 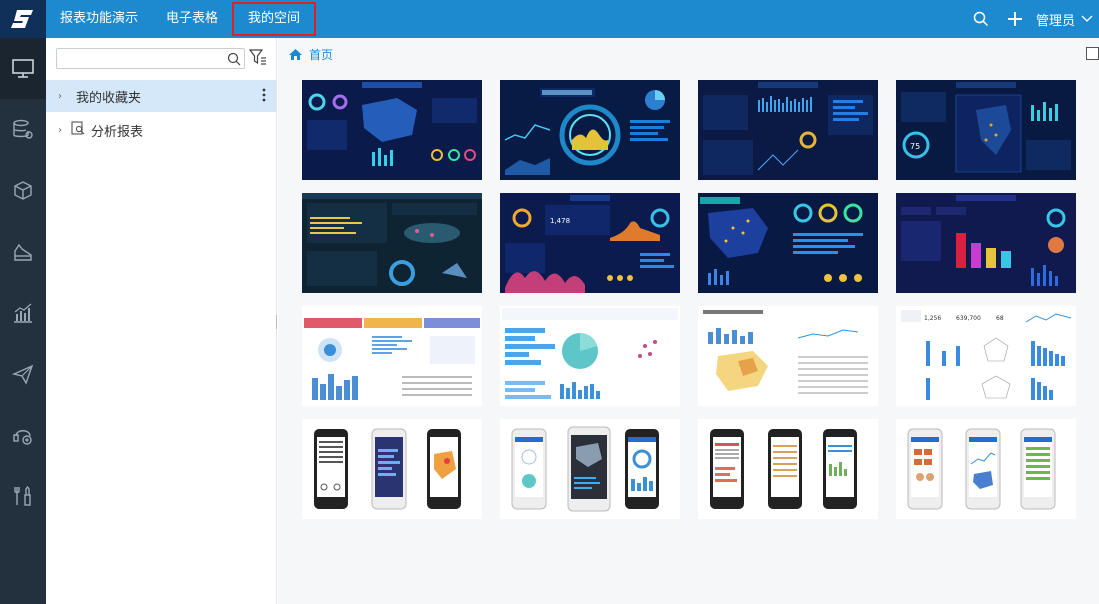 I want to click on breadcrumb-home: 首页, so click(x=321, y=54).